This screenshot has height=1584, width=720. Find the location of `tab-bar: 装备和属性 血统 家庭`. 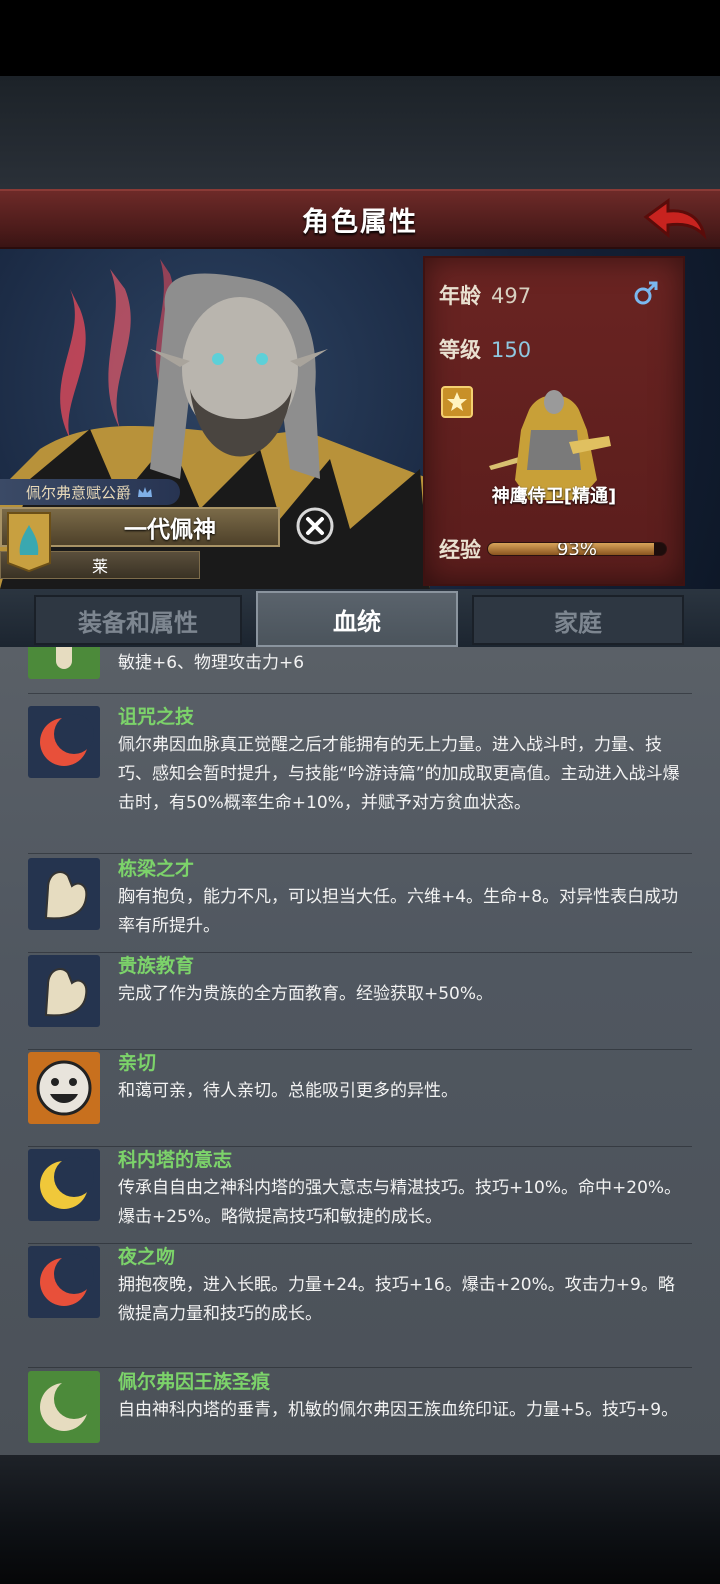

tab-bar: 装备和属性 血统 家庭 is located at coordinates (360, 618).